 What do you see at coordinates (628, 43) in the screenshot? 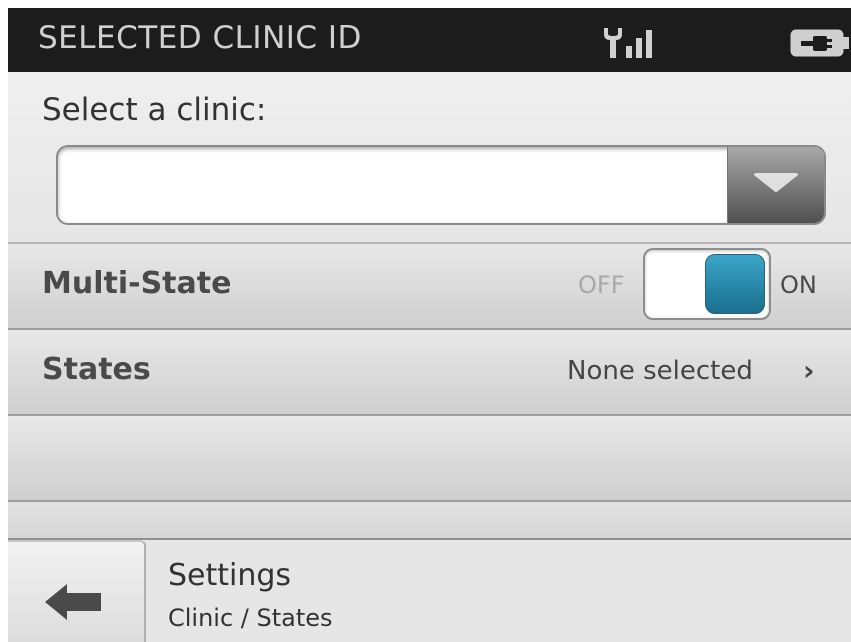
I see `signal-strength-icon` at bounding box center [628, 43].